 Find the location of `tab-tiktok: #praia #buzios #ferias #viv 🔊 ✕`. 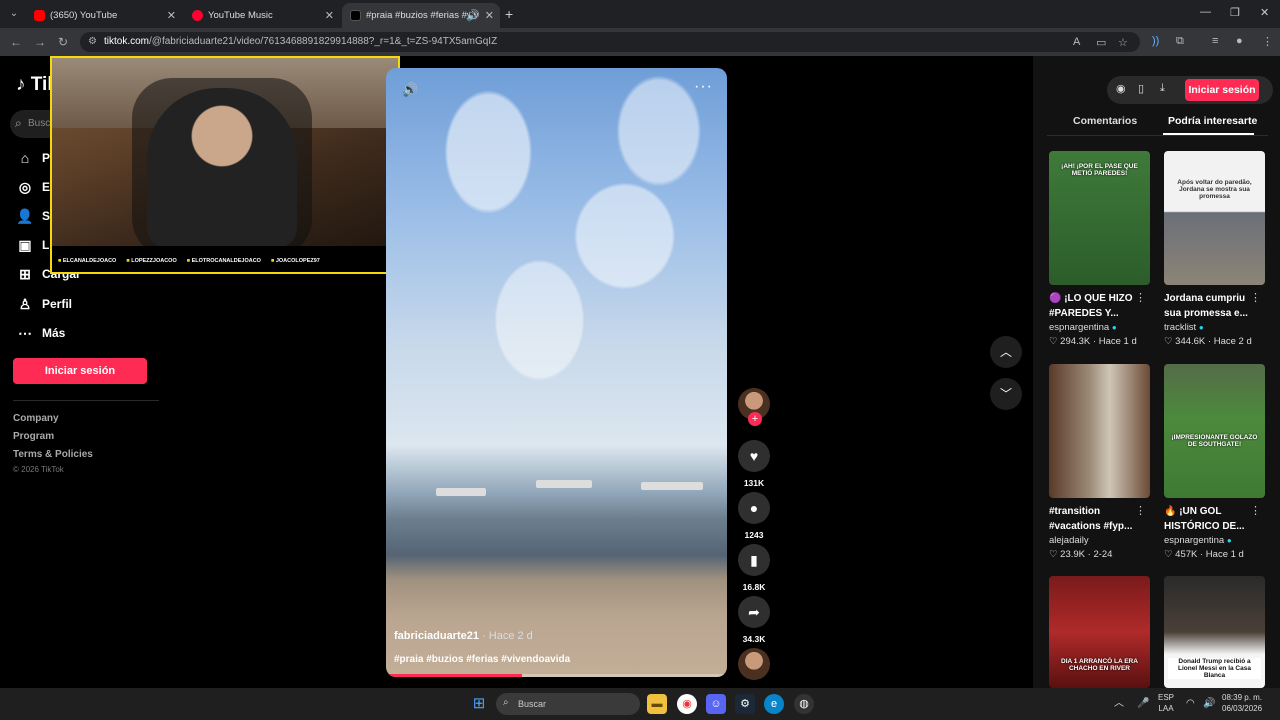

tab-tiktok: #praia #buzios #ferias #viv 🔊 ✕ is located at coordinates (421, 15).